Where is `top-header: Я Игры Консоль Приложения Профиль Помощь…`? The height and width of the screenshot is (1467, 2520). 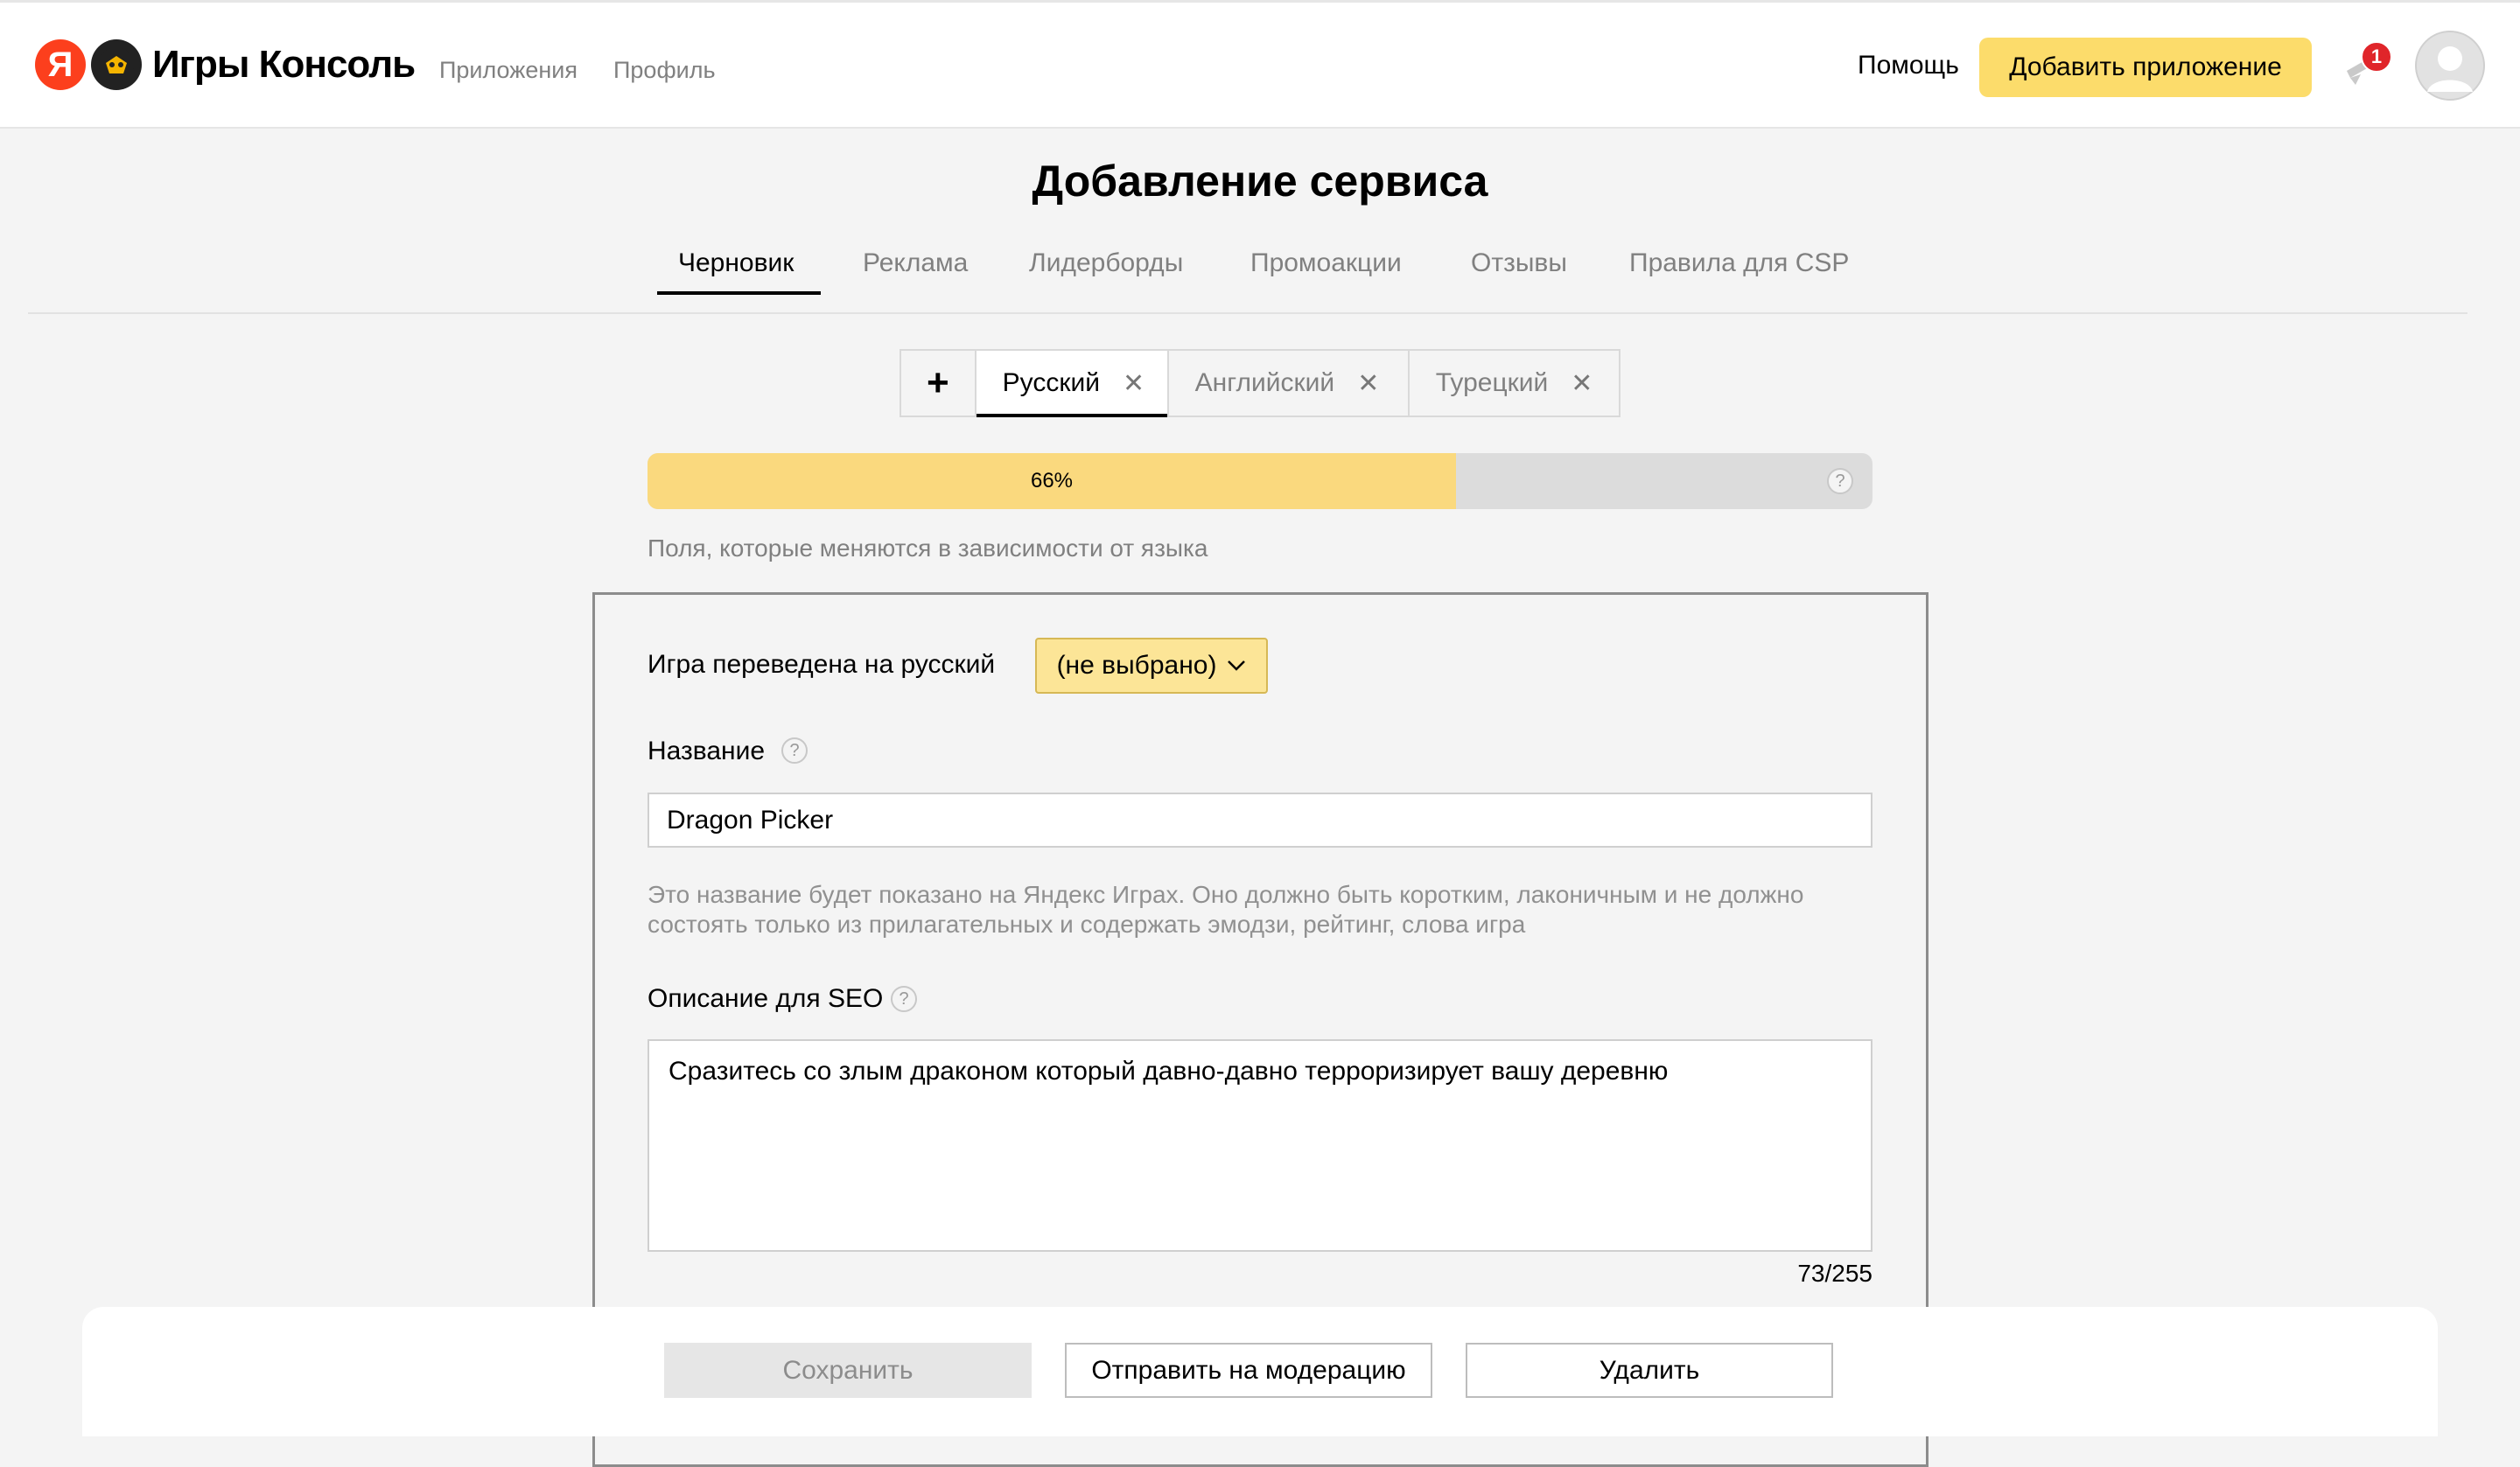
top-header: Я Игры Консоль Приложения Профиль Помощь… is located at coordinates (1260, 64).